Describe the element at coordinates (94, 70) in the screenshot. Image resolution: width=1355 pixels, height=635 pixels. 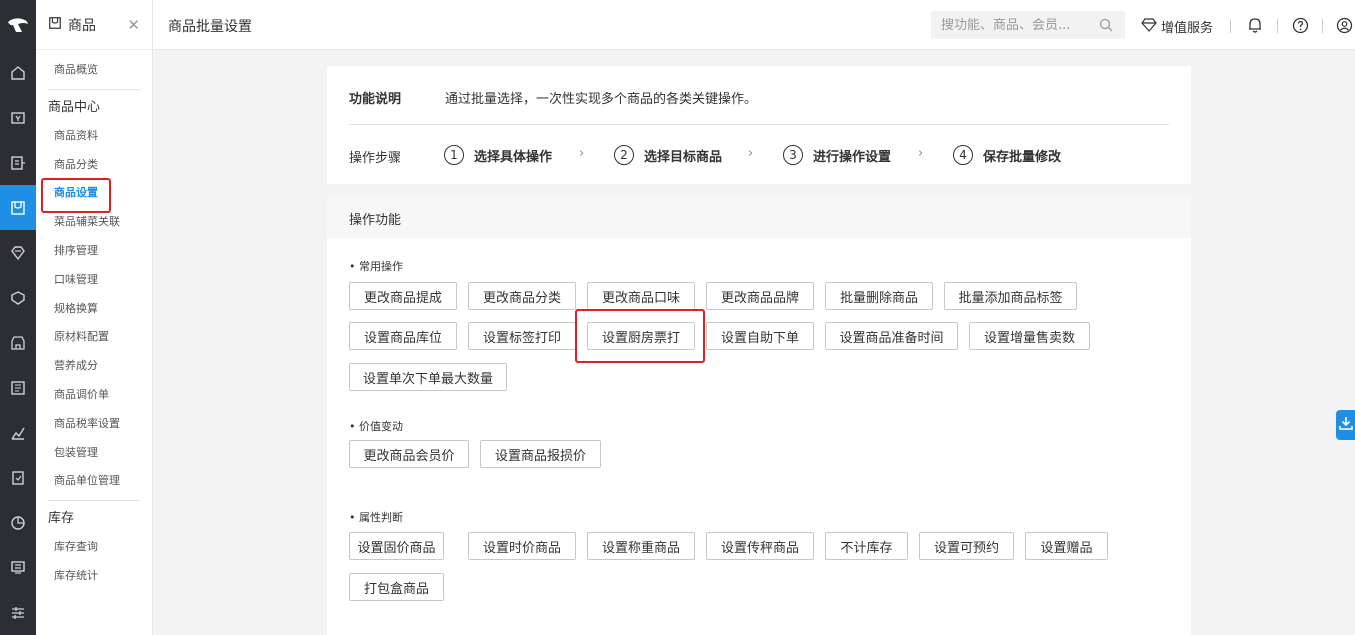
I see `sidebar-item: 商品概览` at that location.